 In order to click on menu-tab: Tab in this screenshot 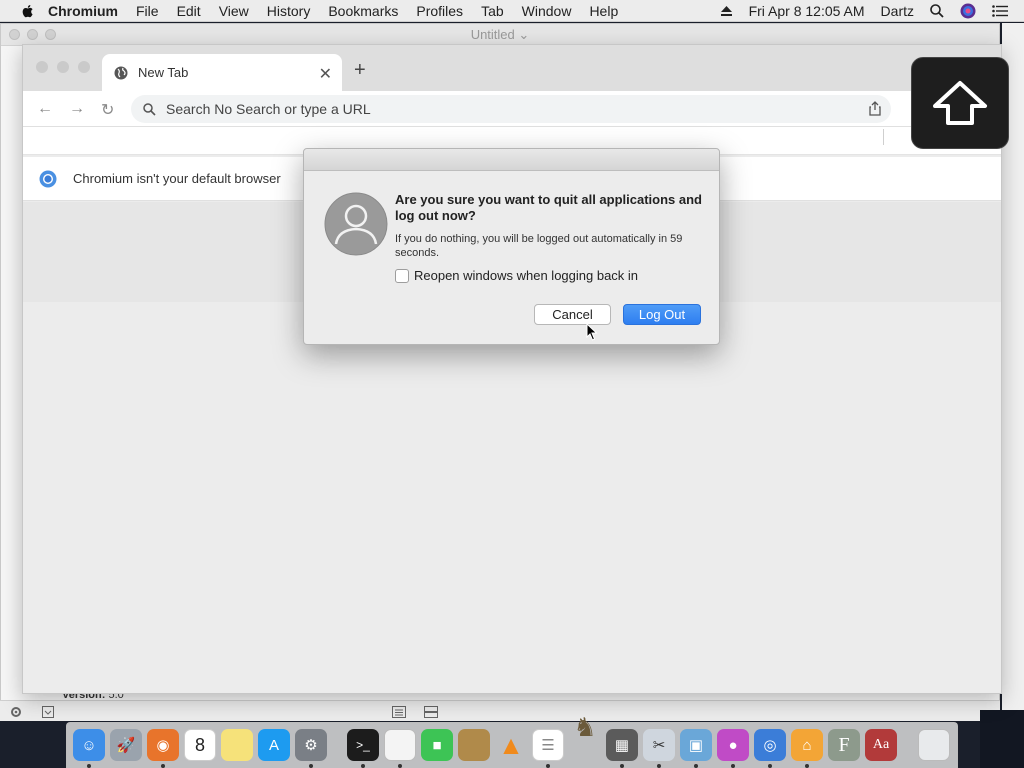, I will do `click(492, 11)`.